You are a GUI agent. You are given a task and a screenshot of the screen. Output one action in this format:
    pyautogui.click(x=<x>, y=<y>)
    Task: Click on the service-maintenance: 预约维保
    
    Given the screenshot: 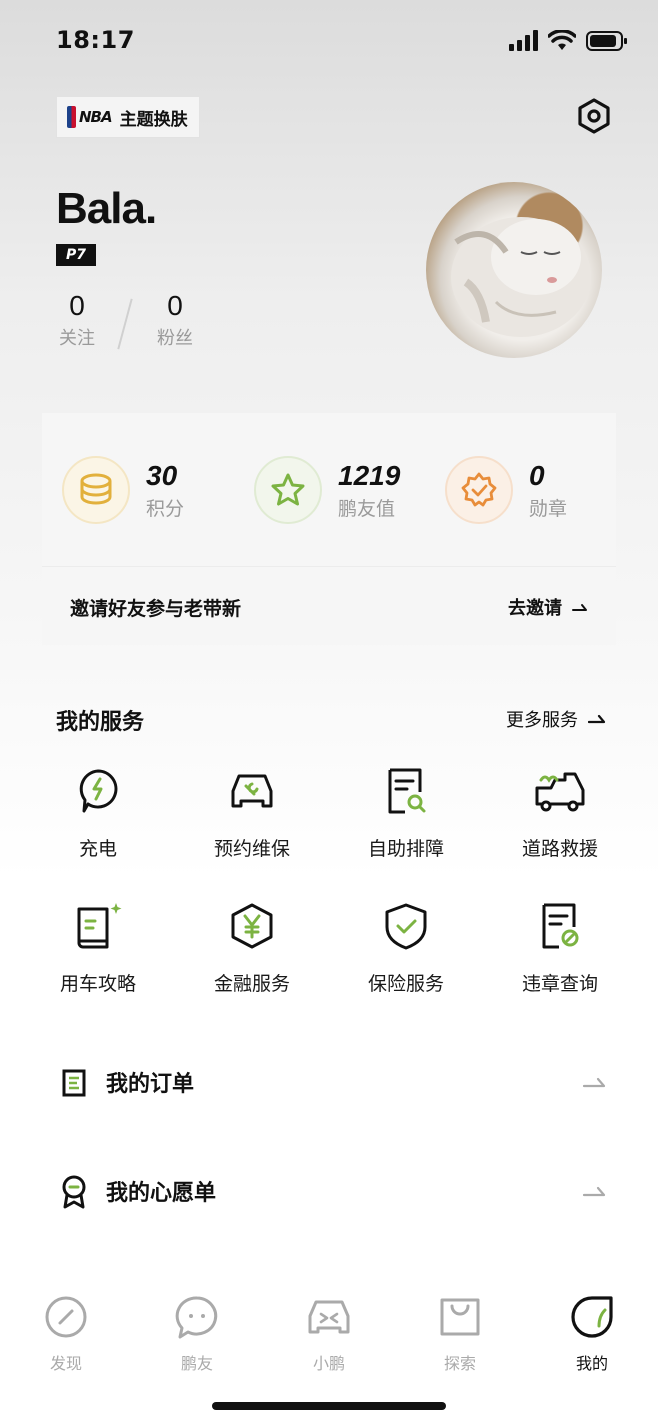 What is the action you would take?
    pyautogui.click(x=252, y=813)
    